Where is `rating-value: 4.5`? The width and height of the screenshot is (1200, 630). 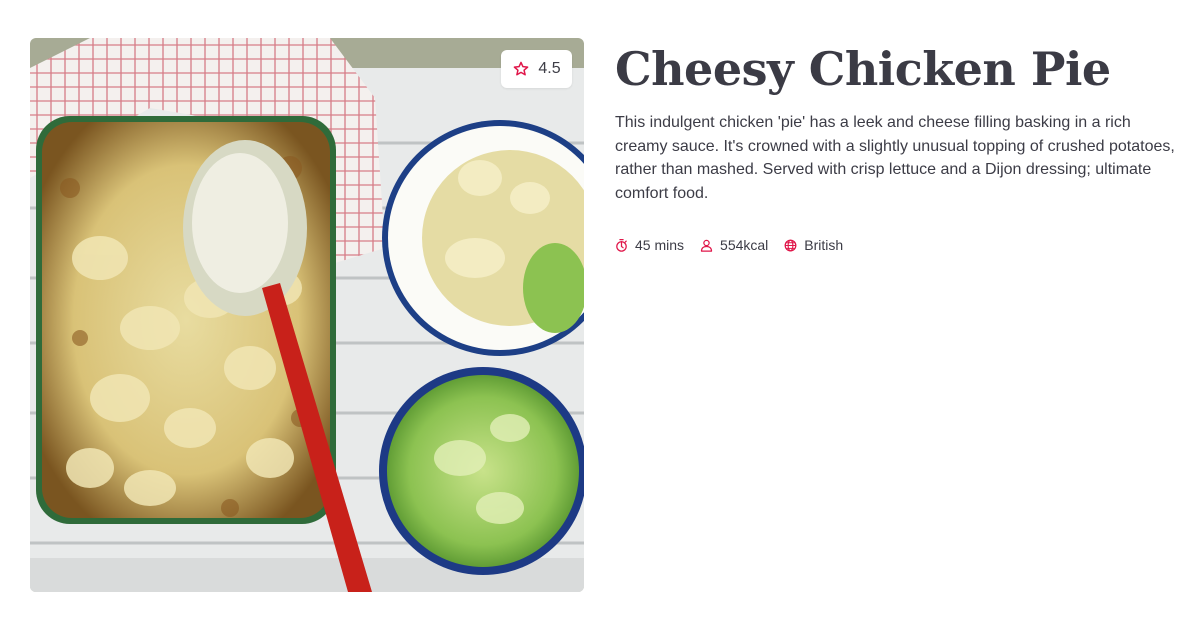 rating-value: 4.5 is located at coordinates (549, 68).